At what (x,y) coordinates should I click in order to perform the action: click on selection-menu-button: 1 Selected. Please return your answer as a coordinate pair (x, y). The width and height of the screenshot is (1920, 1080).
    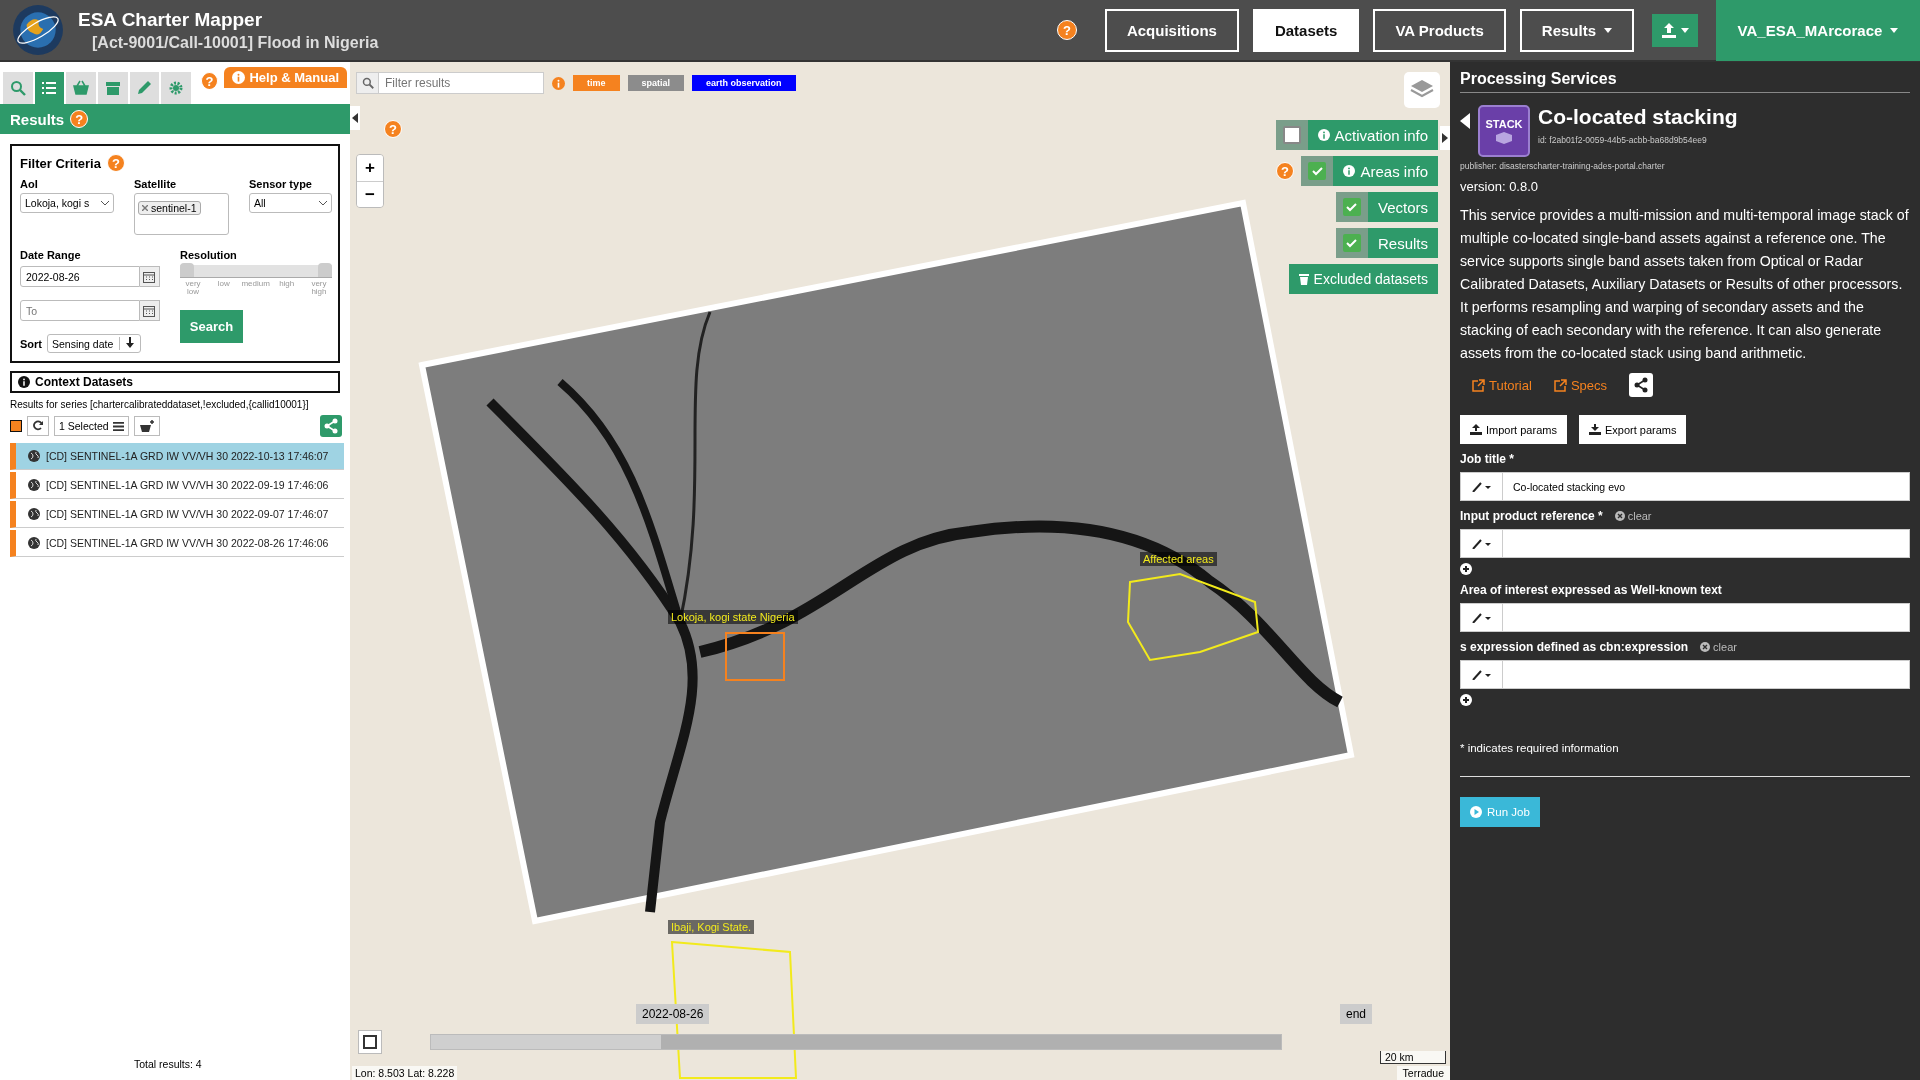
    Looking at the image, I should click on (91, 426).